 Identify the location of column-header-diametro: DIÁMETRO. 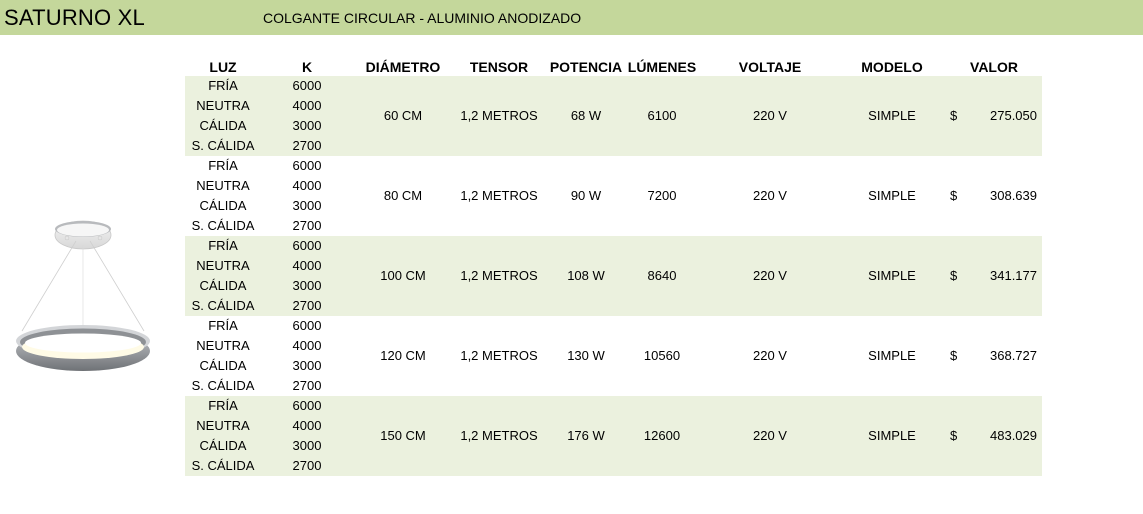
(403, 67).